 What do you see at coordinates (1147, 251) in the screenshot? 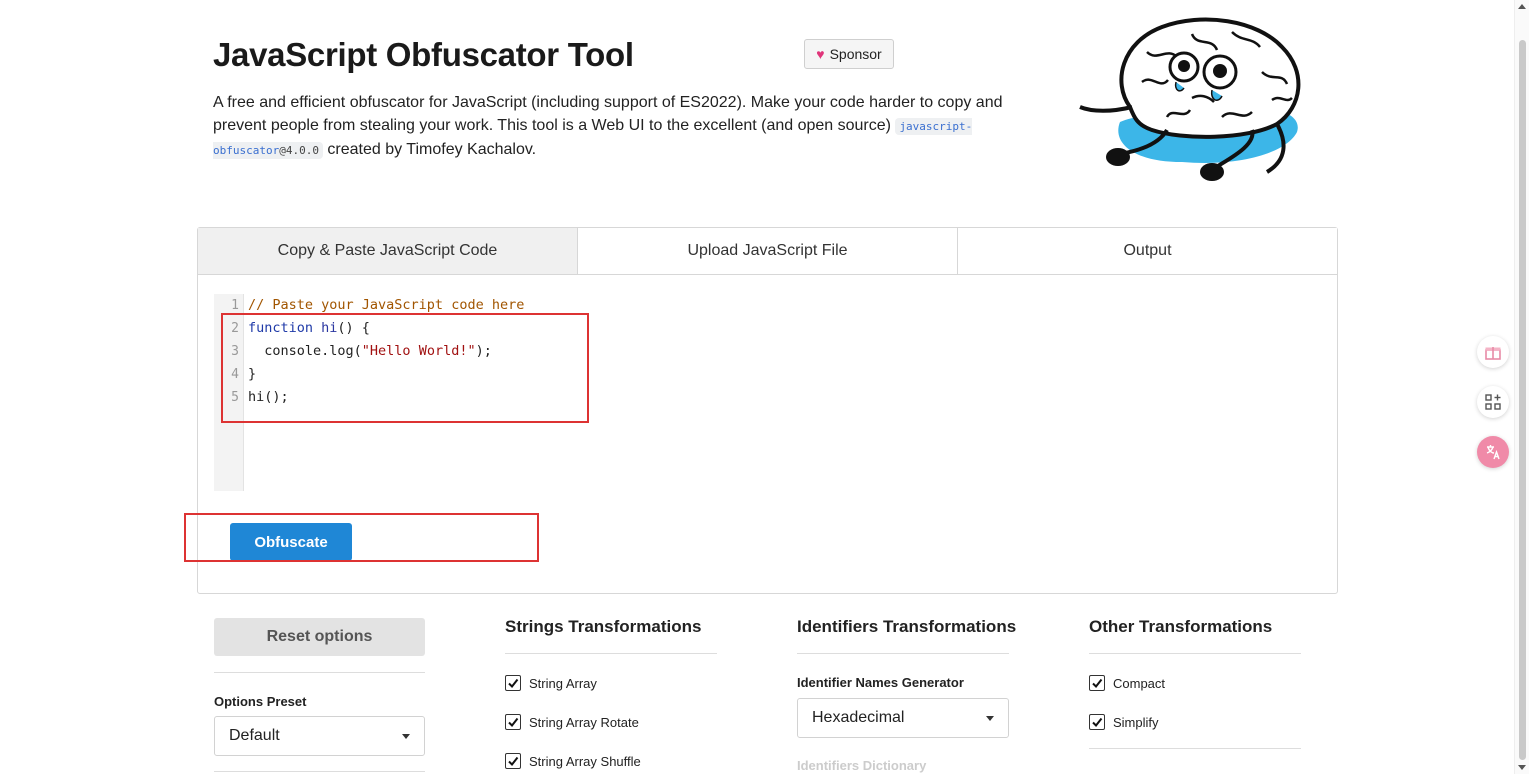
I see `tab-output: Output` at bounding box center [1147, 251].